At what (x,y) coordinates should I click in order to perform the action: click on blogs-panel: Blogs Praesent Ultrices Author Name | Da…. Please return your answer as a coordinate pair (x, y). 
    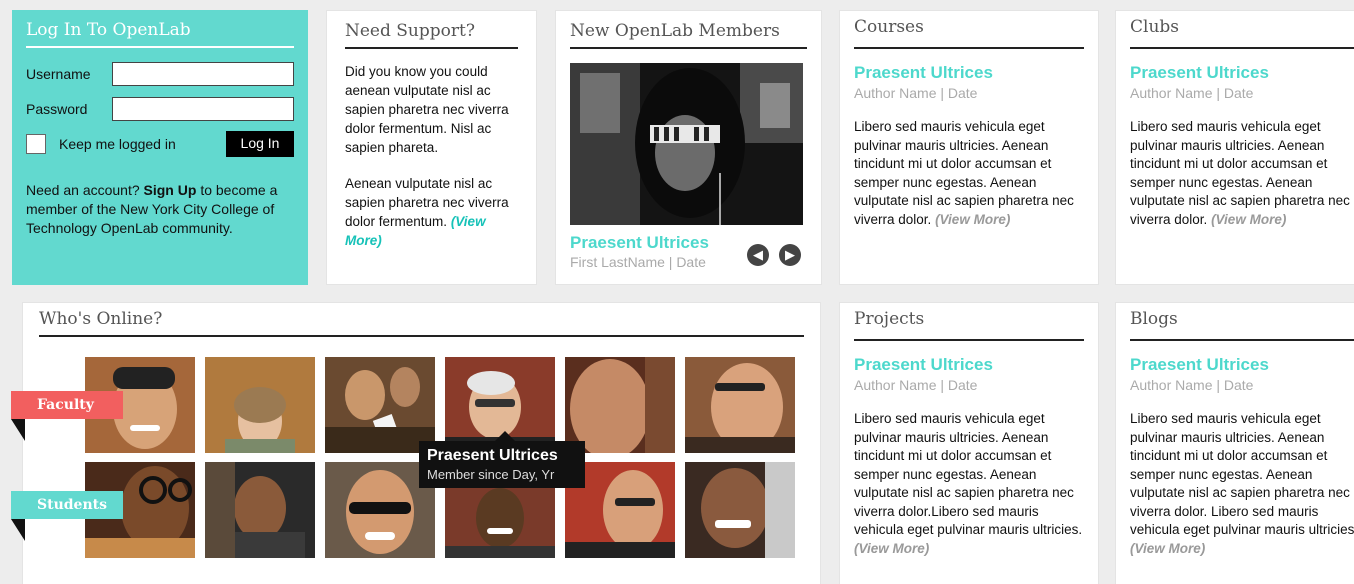
    Looking at the image, I should click on (1234, 443).